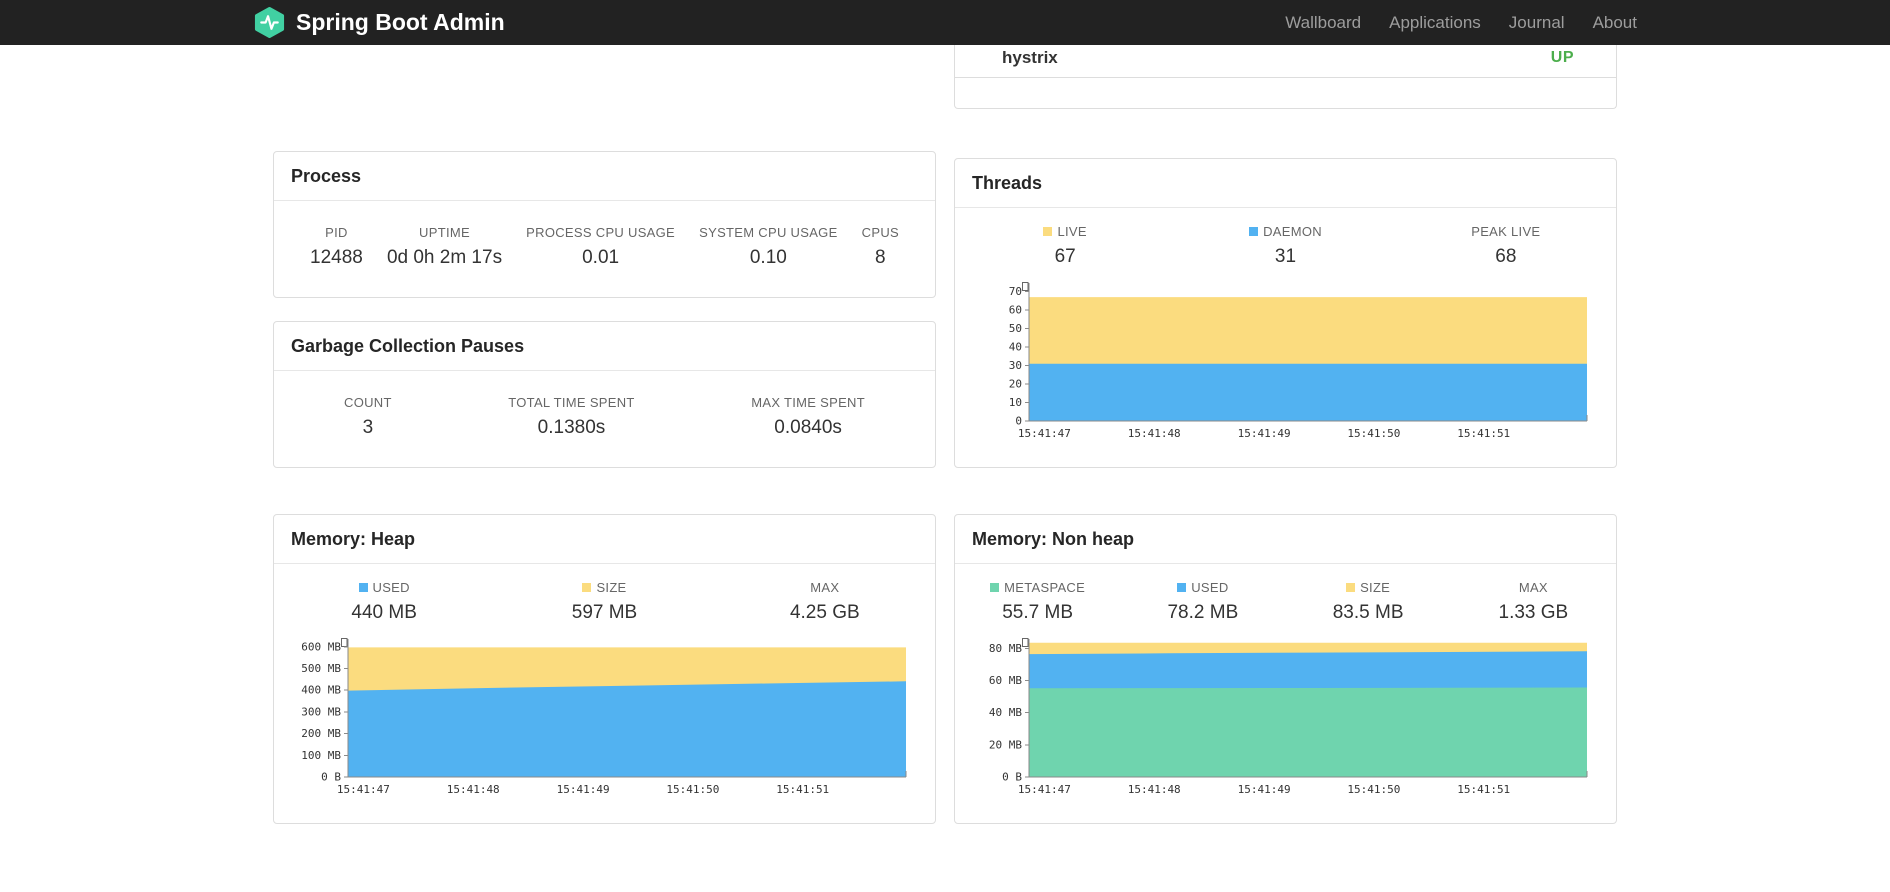 The height and width of the screenshot is (892, 1890). I want to click on svg-text: 20 MB, so click(1005, 744).